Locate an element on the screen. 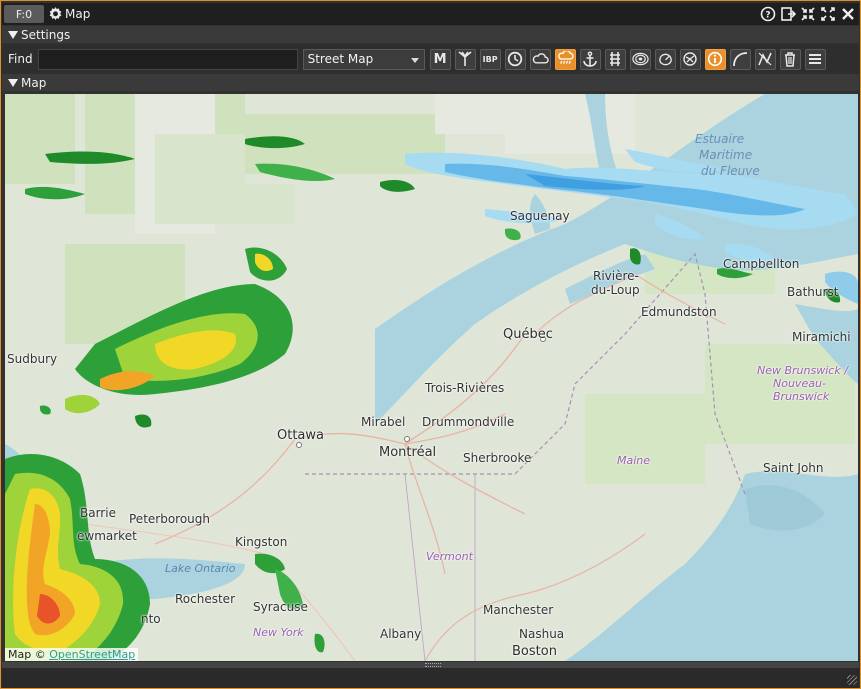  map-label-montreal: Montréal is located at coordinates (408, 452).